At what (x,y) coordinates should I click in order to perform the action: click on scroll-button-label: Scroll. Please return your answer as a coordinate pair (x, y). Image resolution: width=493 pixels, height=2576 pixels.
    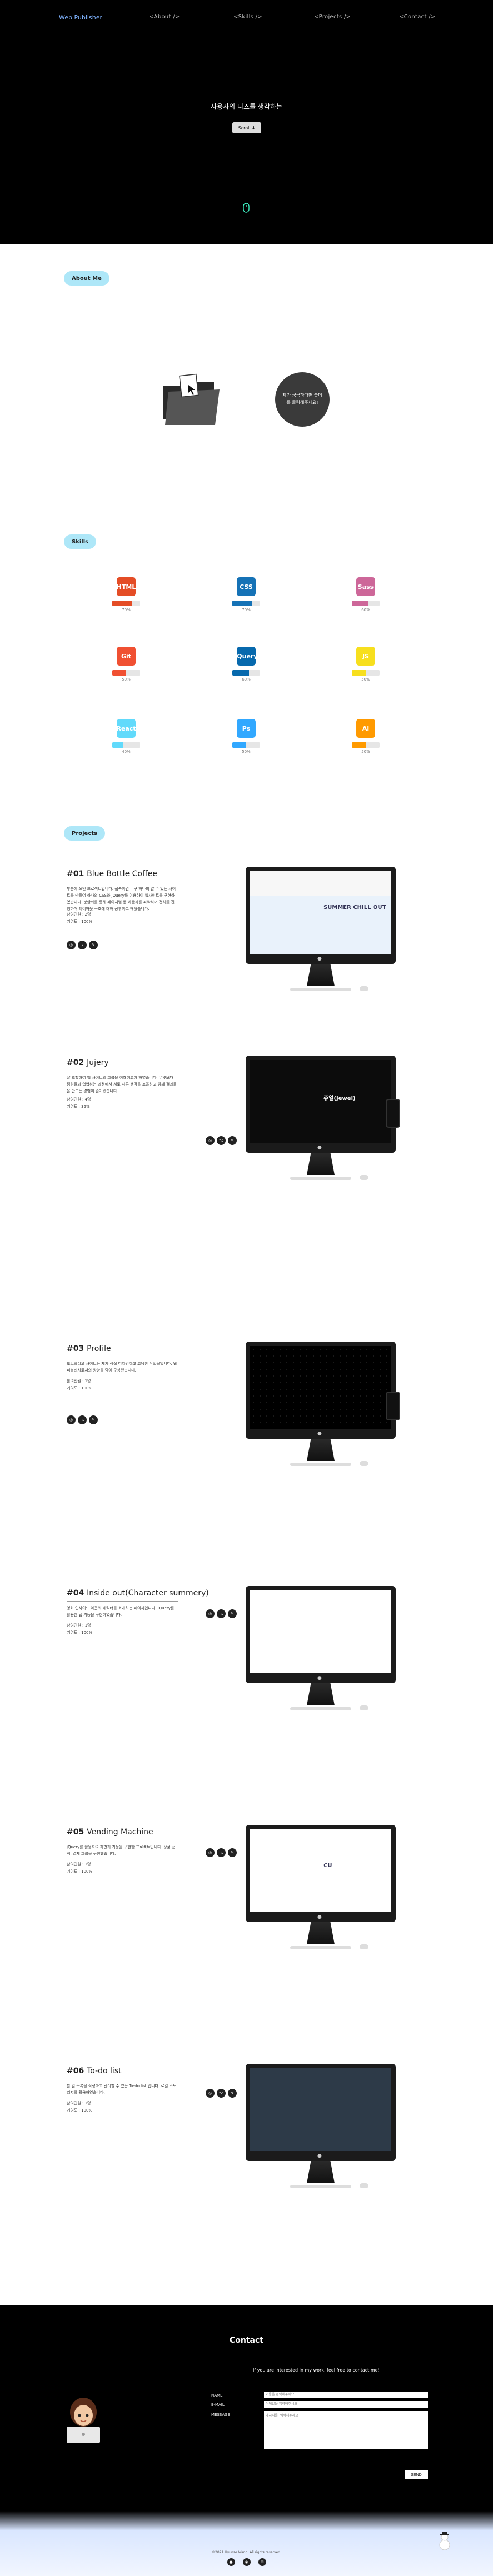
    Looking at the image, I should click on (244, 128).